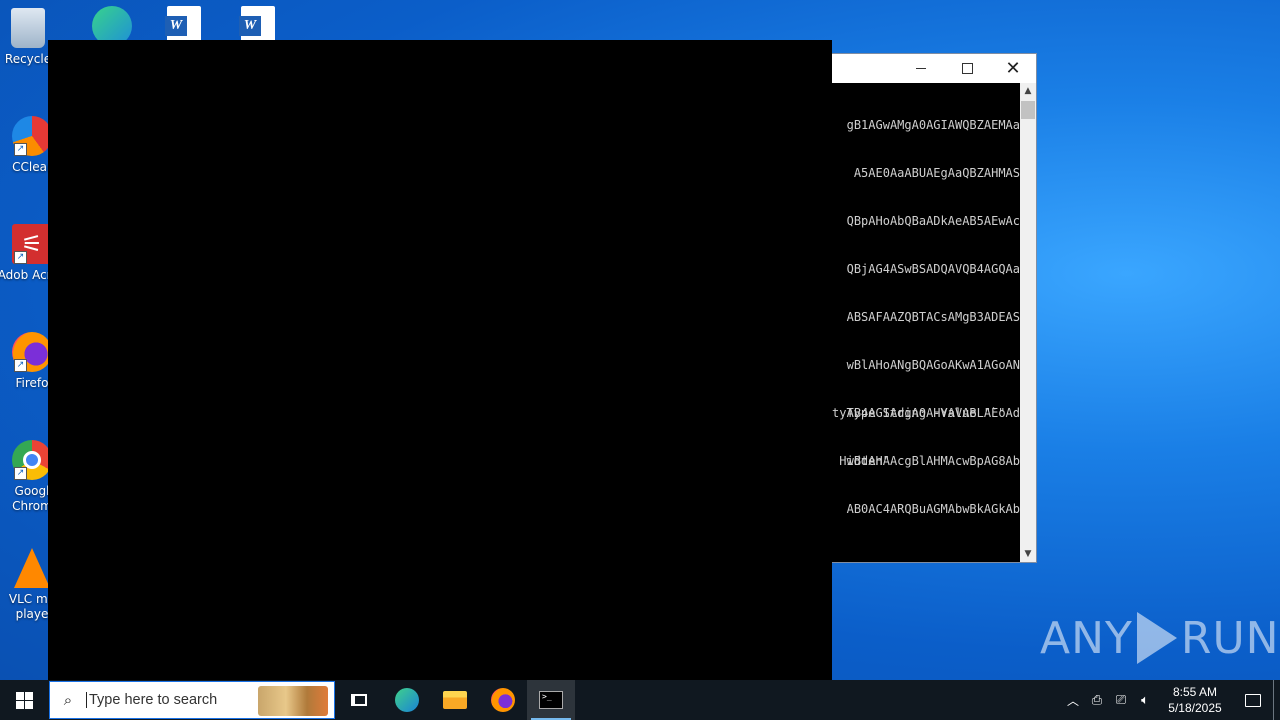  Describe the element at coordinates (919, 413) in the screenshot. I see `console-line: tyType String -Value "`"` at that location.